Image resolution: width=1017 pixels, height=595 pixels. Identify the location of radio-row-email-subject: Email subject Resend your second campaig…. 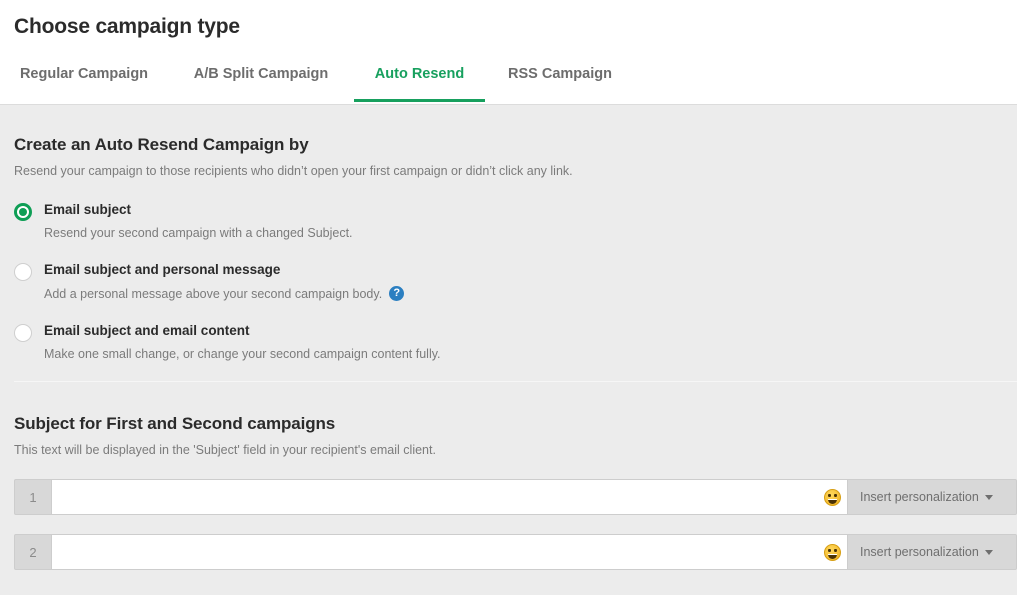
(508, 220).